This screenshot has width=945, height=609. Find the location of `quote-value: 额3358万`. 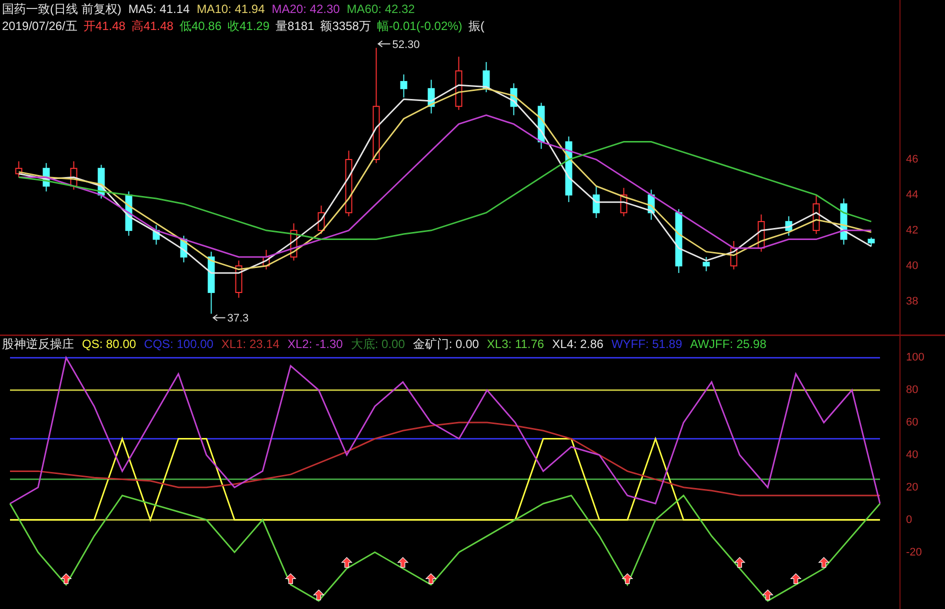

quote-value: 额3358万 is located at coordinates (345, 26).